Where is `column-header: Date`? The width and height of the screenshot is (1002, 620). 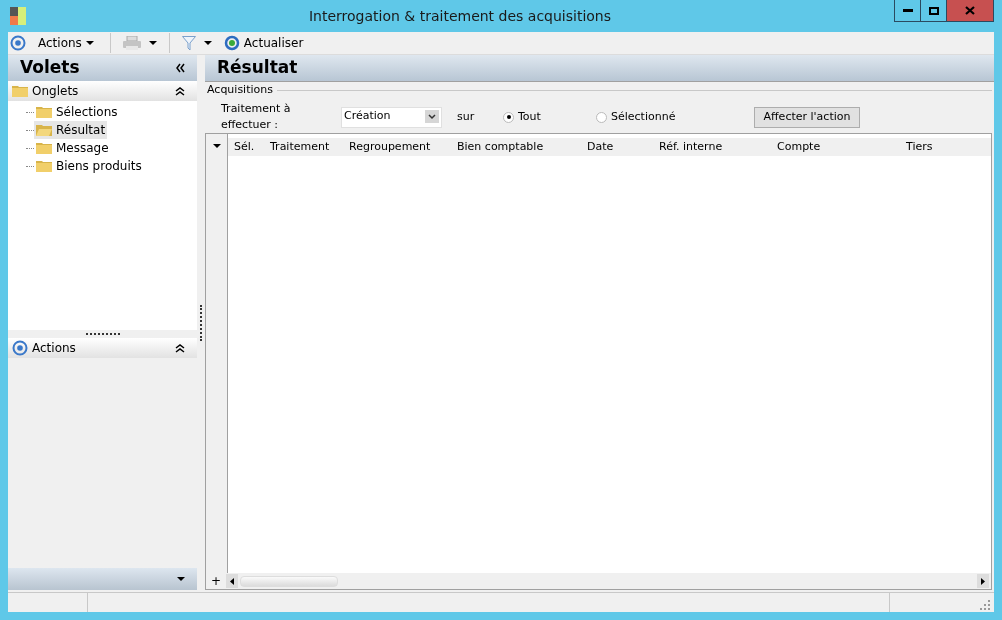 column-header: Date is located at coordinates (617, 147).